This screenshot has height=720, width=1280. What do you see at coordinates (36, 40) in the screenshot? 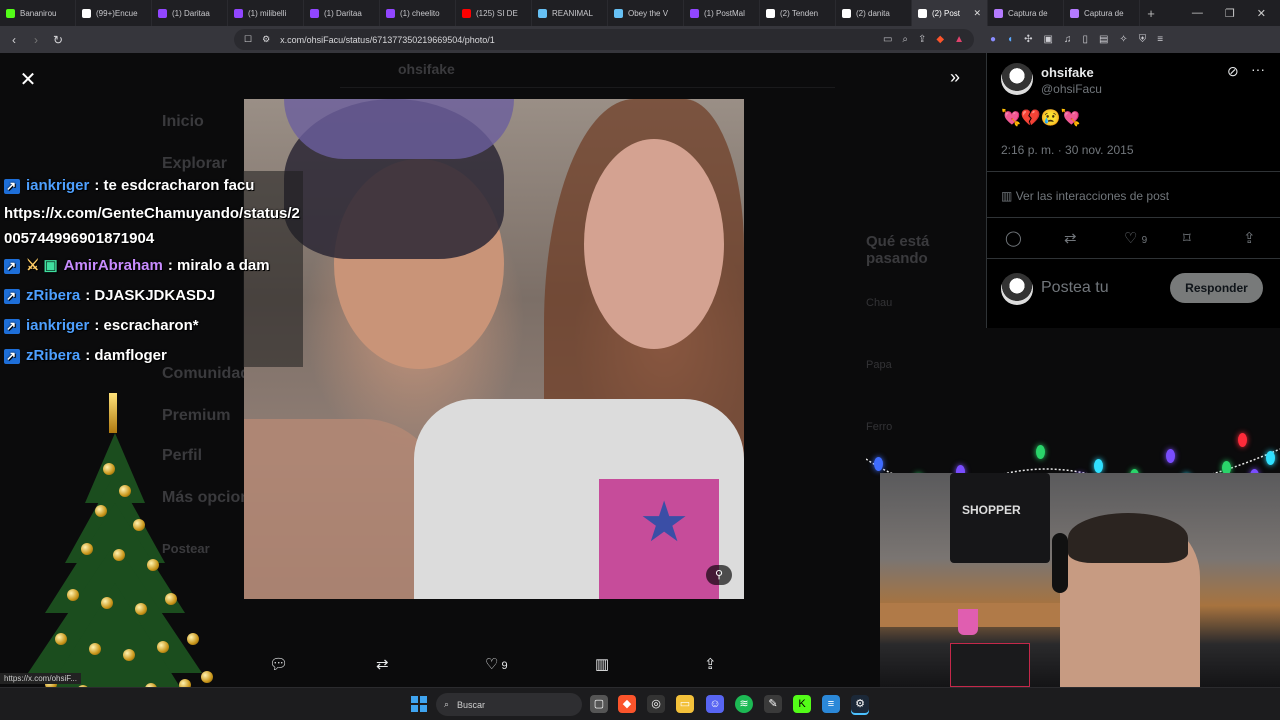
I see `forward-button: ›` at bounding box center [36, 40].